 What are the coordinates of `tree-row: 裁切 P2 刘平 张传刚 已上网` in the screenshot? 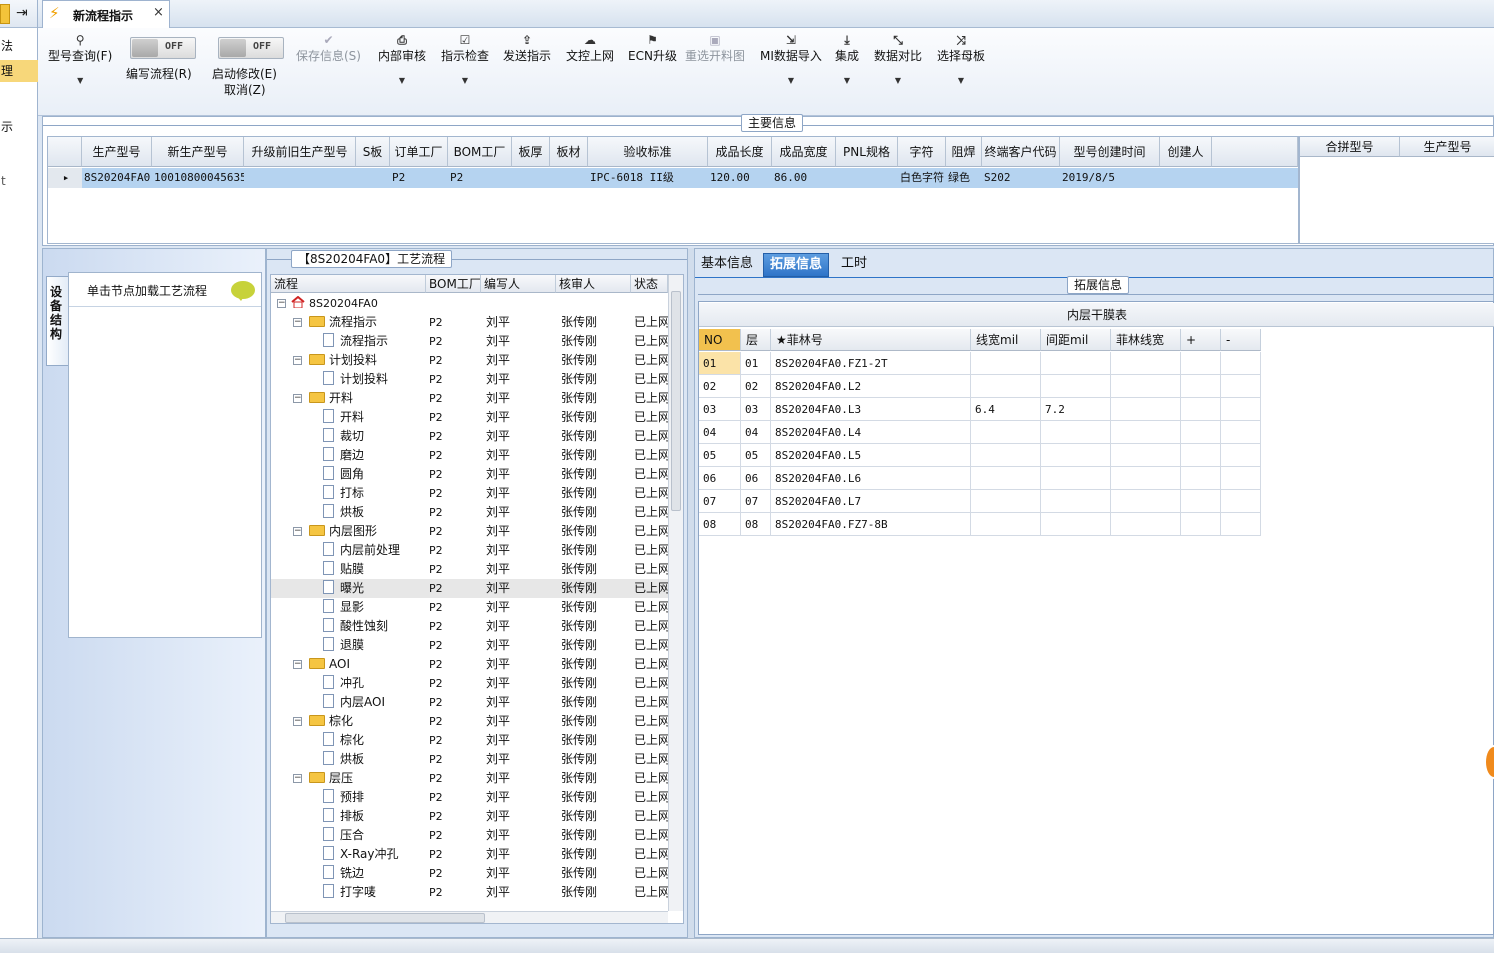 It's located at (469, 436).